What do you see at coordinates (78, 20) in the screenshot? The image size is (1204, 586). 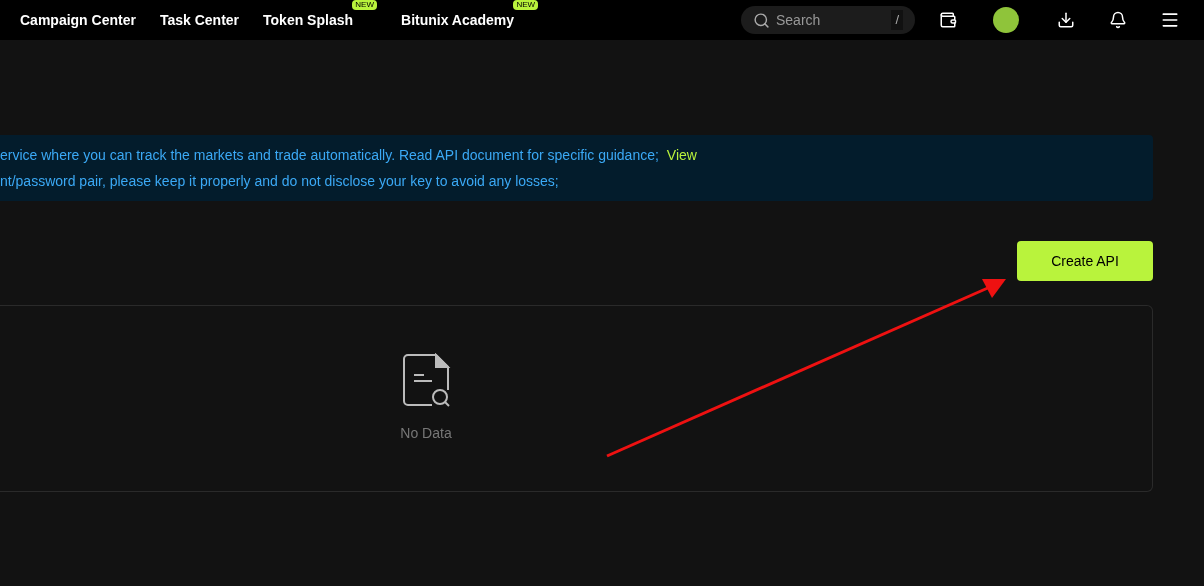 I see `nav-link: Campaign Center` at bounding box center [78, 20].